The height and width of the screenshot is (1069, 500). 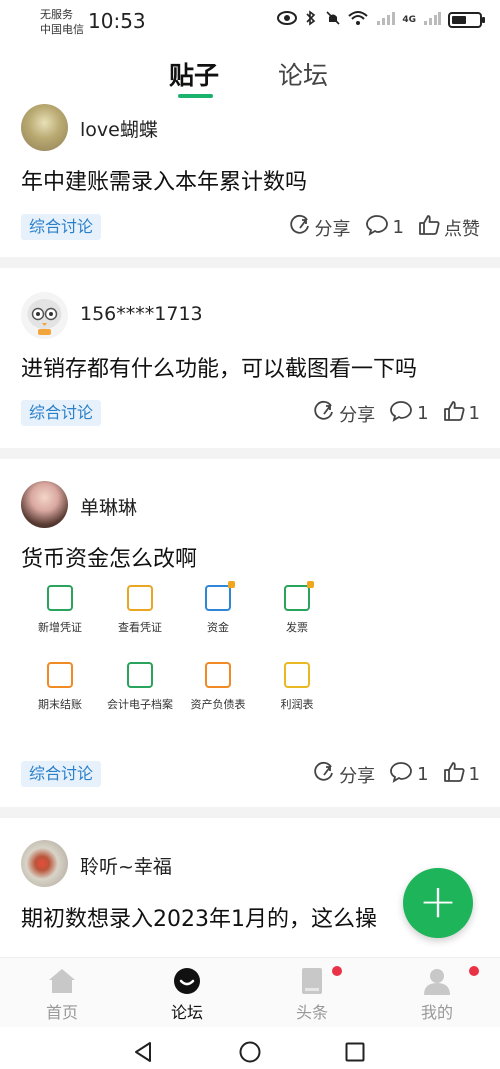 What do you see at coordinates (62, 22) in the screenshot?
I see `carrier-info: 无服务 中国电信` at bounding box center [62, 22].